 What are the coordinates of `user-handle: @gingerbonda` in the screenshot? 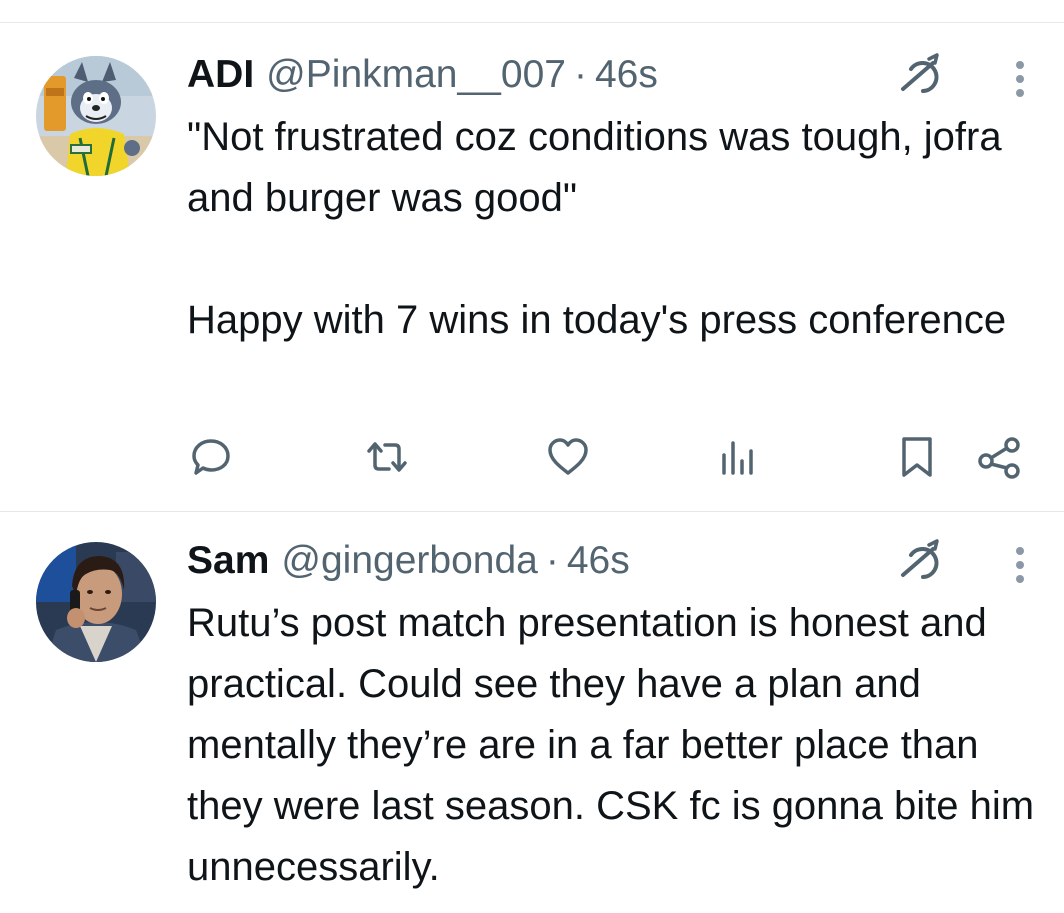 It's located at (409, 561).